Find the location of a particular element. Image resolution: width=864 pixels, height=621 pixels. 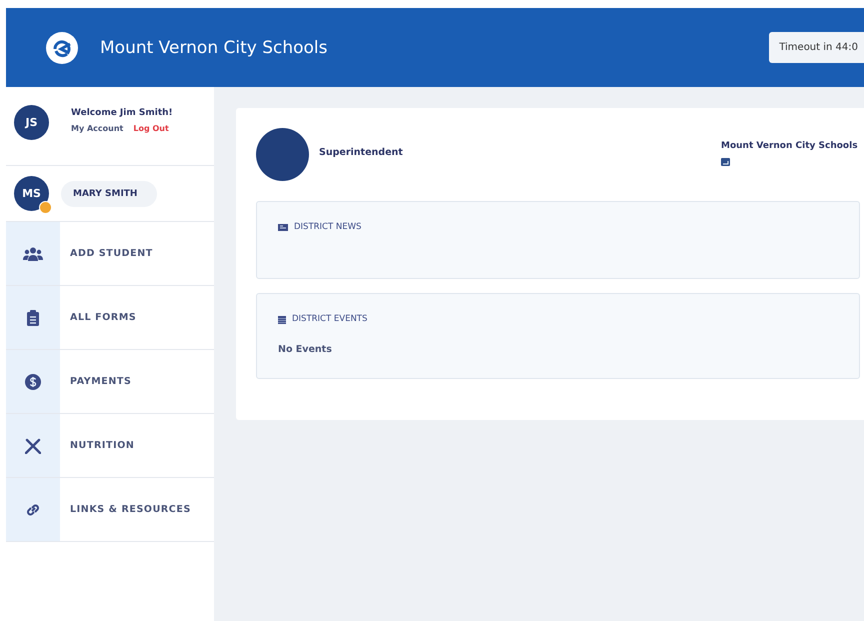

district-name: Mount Vernon City Schools is located at coordinates (790, 146).